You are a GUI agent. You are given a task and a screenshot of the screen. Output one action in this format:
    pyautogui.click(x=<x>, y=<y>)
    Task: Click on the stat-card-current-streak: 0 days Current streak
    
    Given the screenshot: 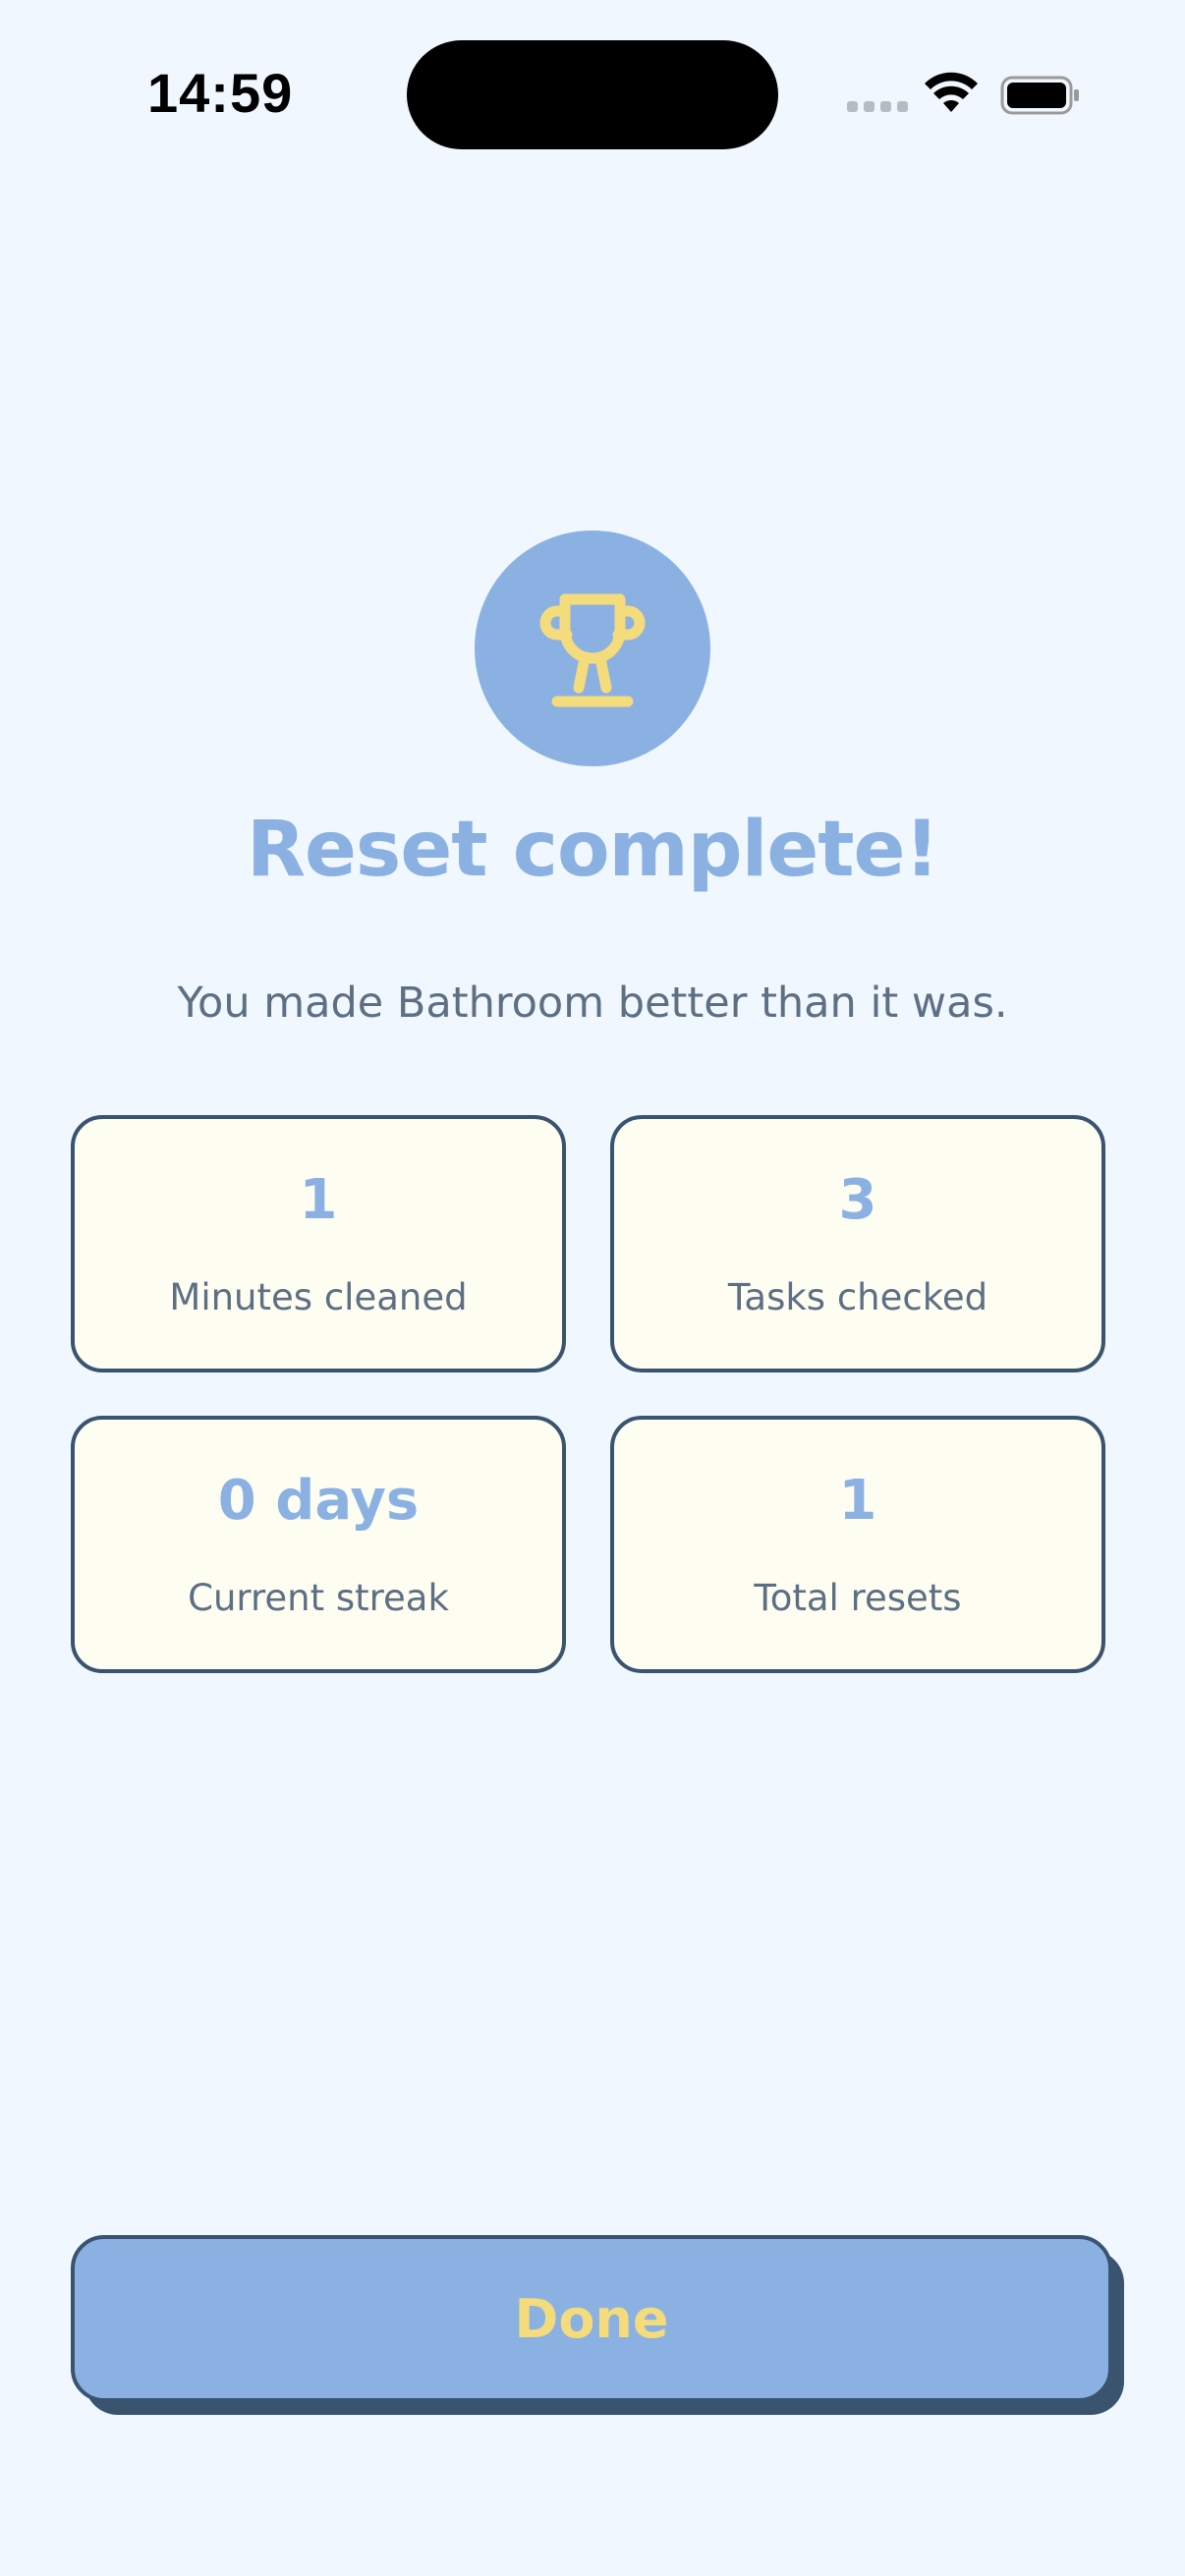 What is the action you would take?
    pyautogui.click(x=319, y=1544)
    